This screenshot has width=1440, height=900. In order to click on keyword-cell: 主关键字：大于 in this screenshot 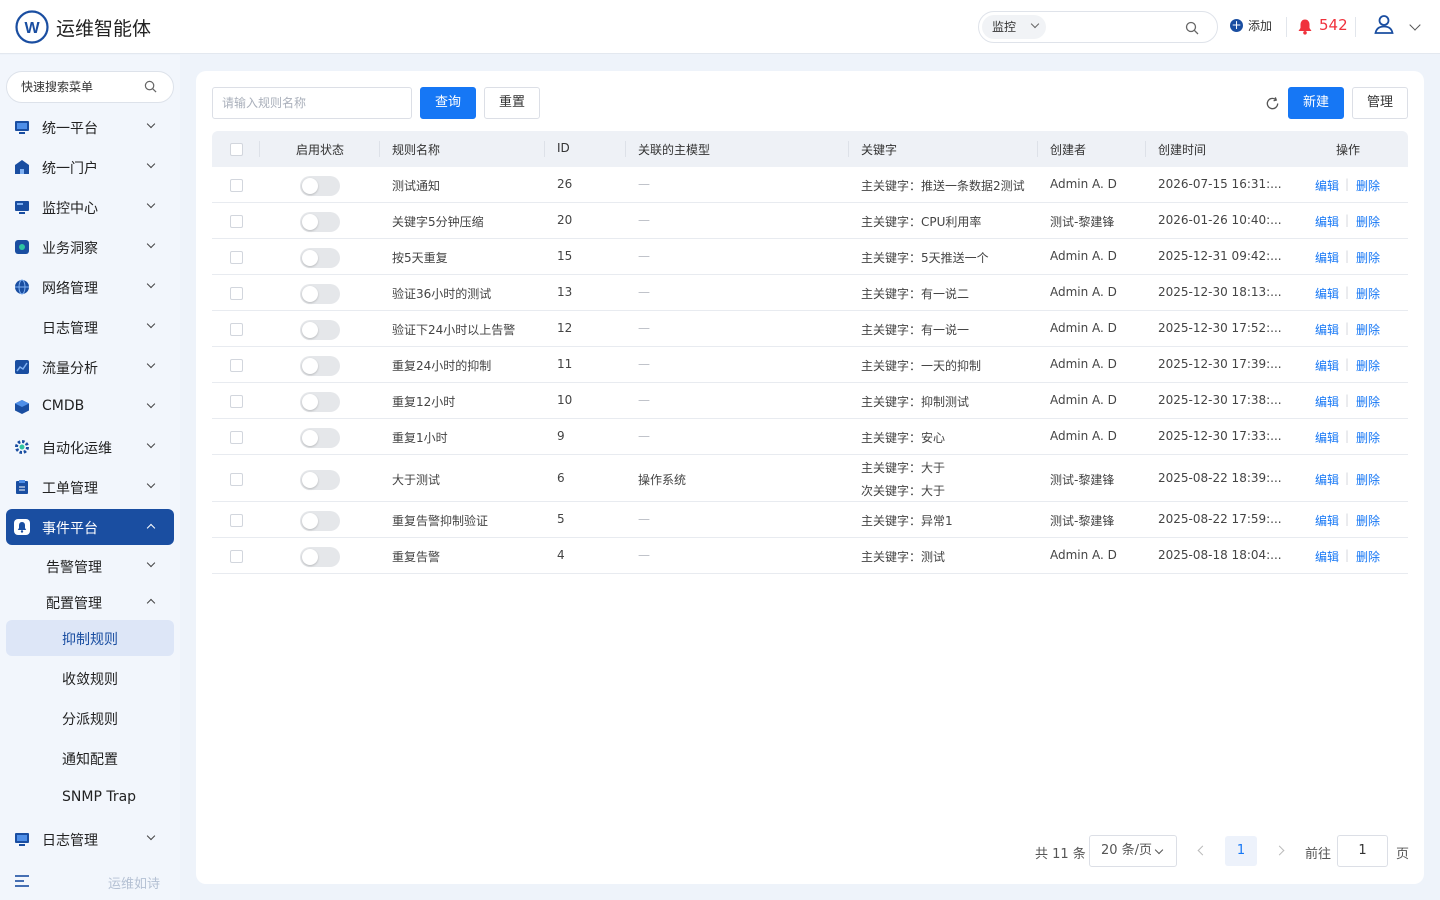, I will do `click(903, 468)`.